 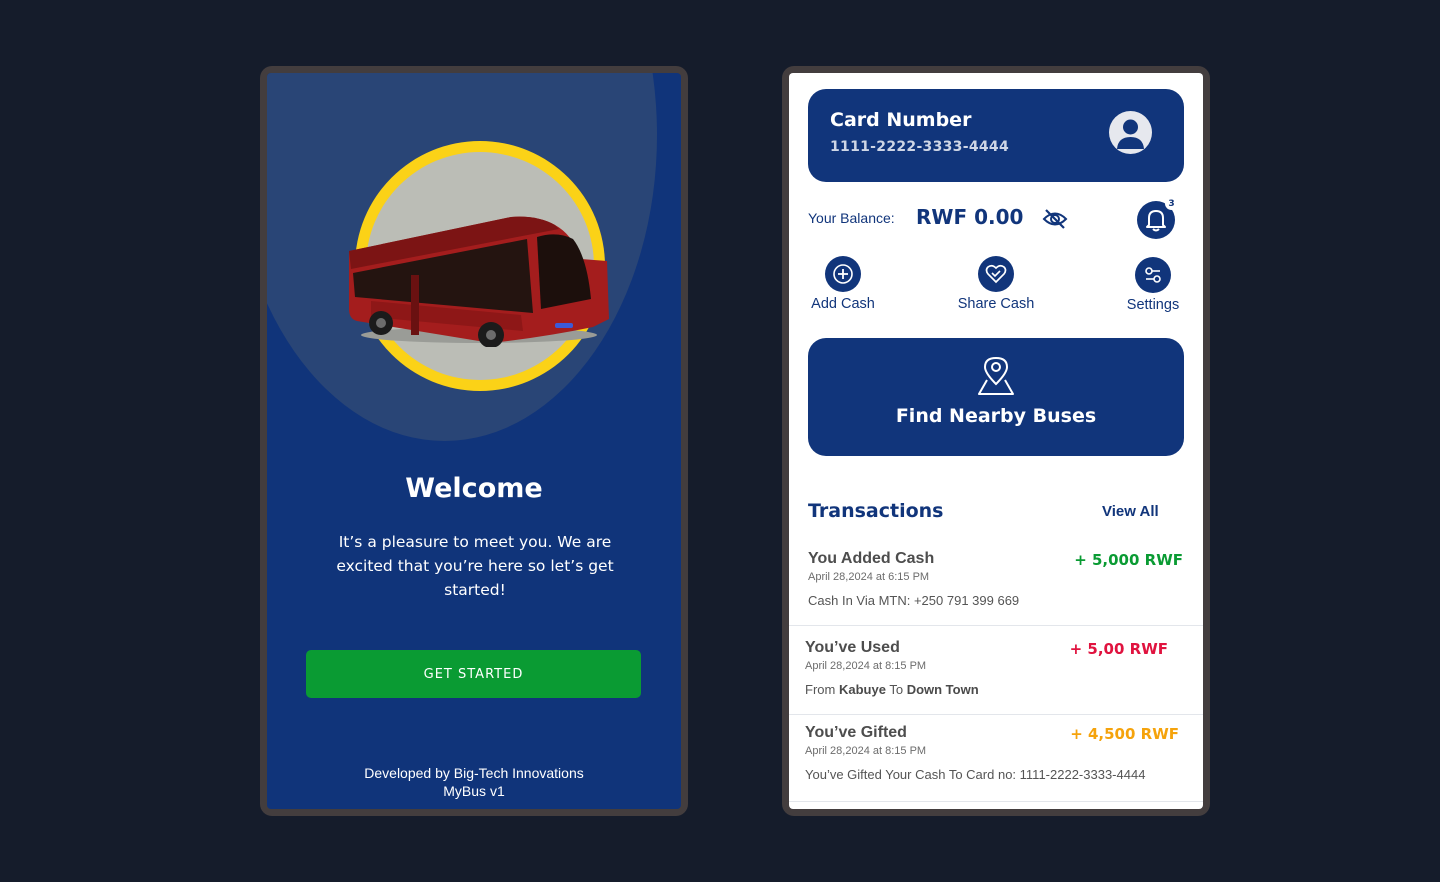 What do you see at coordinates (1055, 219) in the screenshot?
I see `eye-off-icon` at bounding box center [1055, 219].